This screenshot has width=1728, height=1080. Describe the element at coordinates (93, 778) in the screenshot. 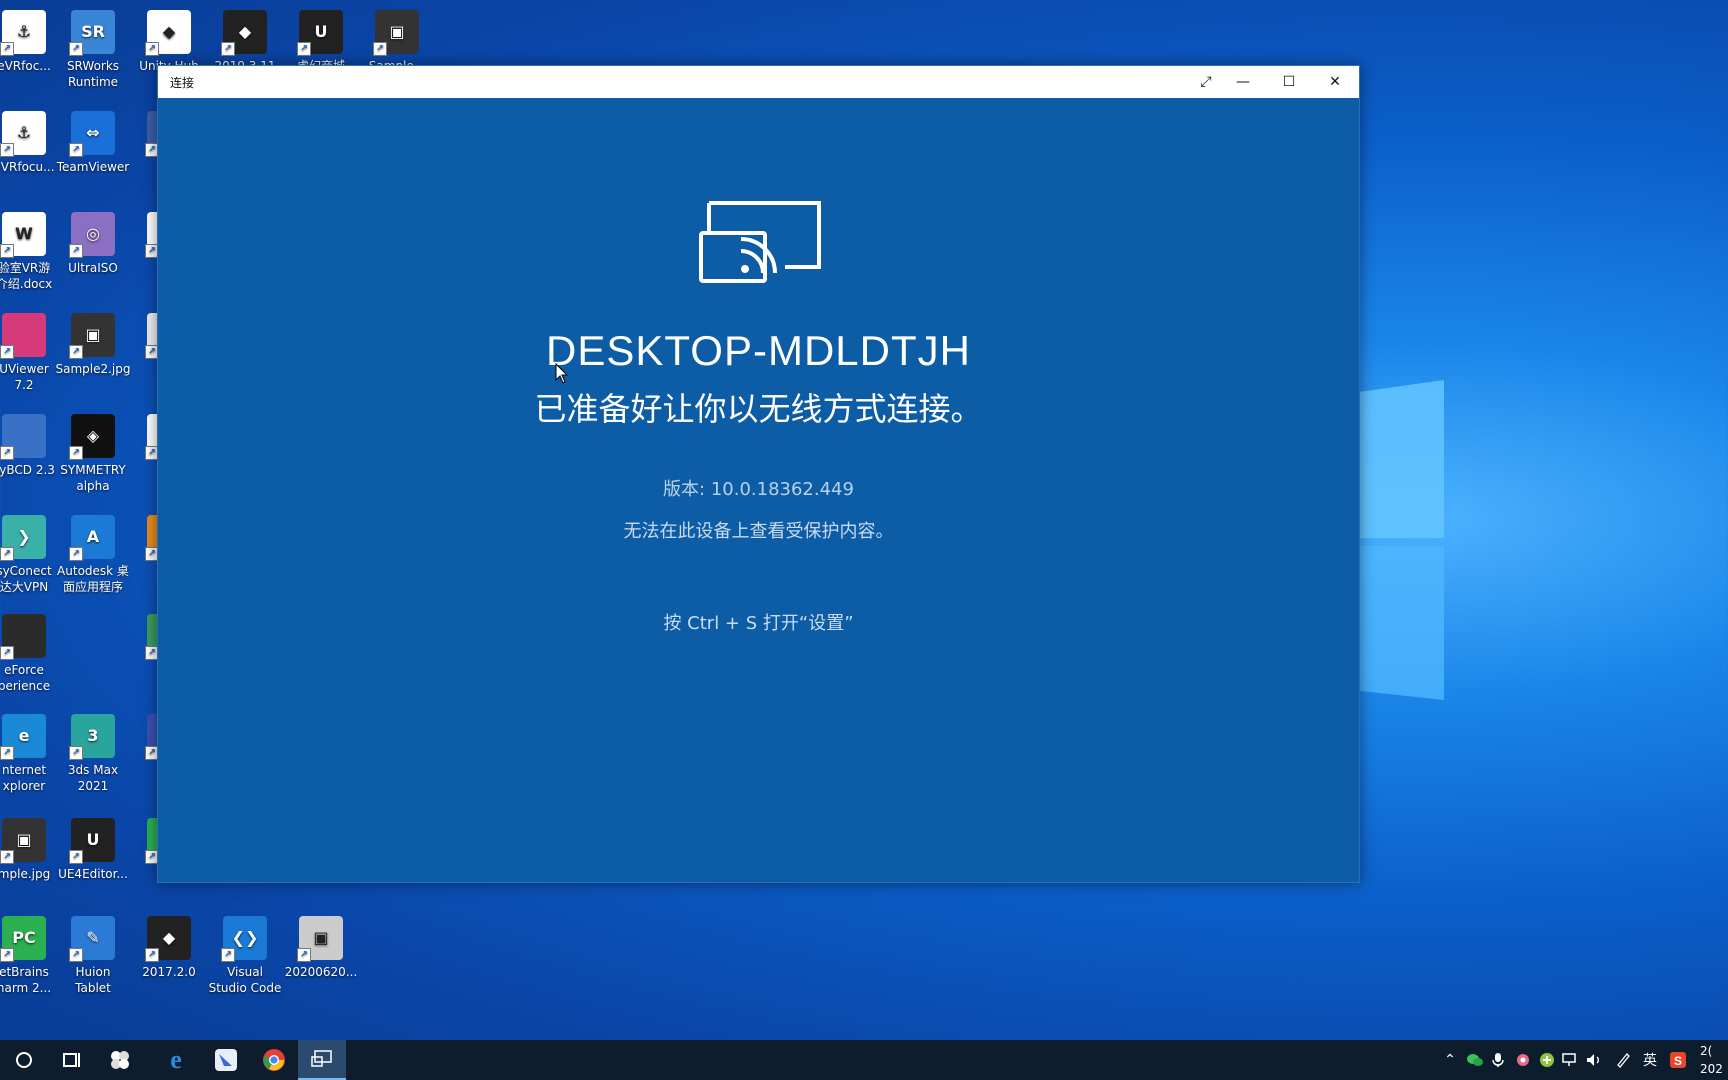

I see `shortcut-label: 3ds Max 2021` at that location.